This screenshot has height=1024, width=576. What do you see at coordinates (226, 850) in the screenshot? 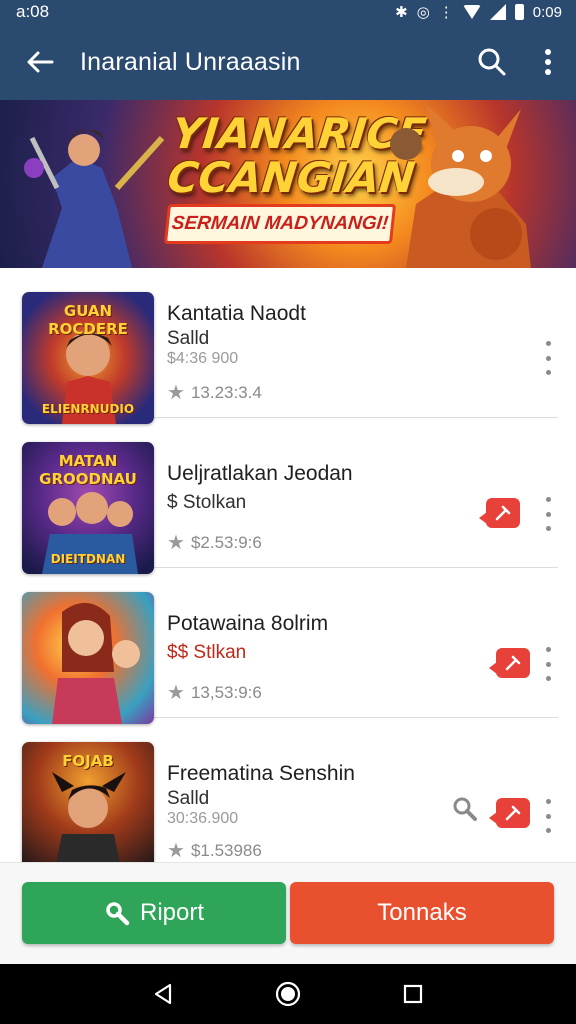
I see `rating-value: $1.53986` at bounding box center [226, 850].